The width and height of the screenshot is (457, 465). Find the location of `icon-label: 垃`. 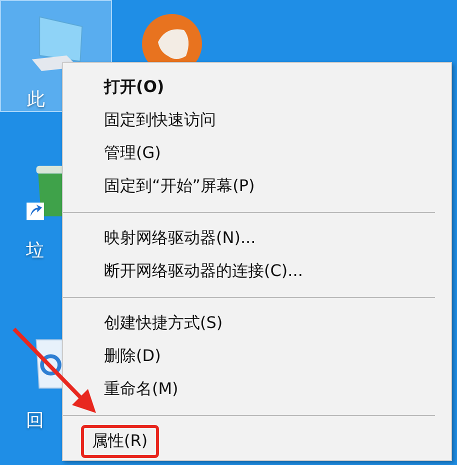

icon-label: 垃 is located at coordinates (35, 250).